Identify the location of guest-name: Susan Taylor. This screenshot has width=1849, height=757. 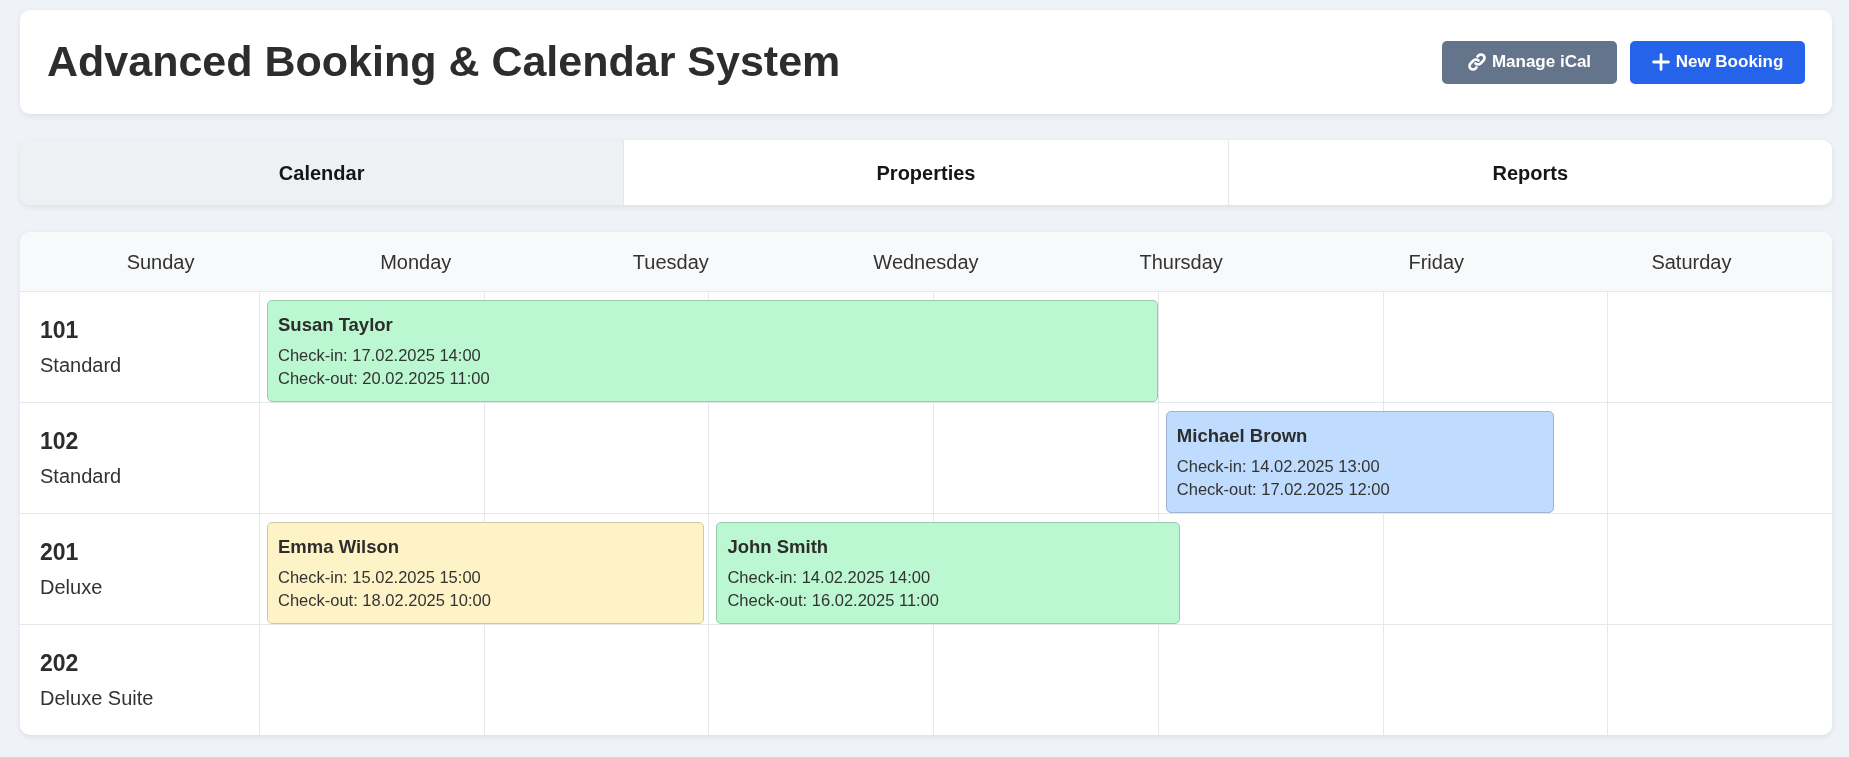
(335, 325).